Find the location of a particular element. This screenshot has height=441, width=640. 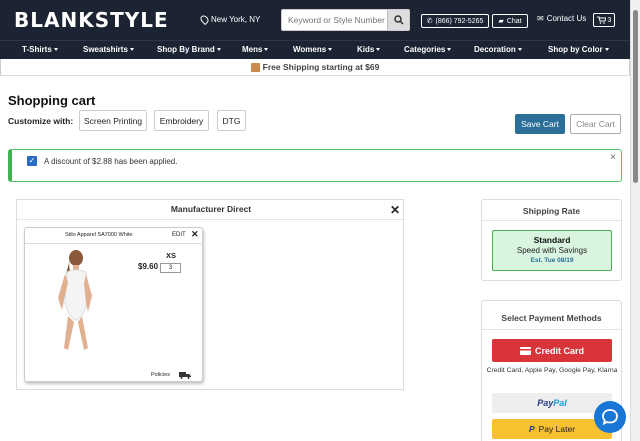

phone-button: ✆ (866) 792-5265 is located at coordinates (455, 21).